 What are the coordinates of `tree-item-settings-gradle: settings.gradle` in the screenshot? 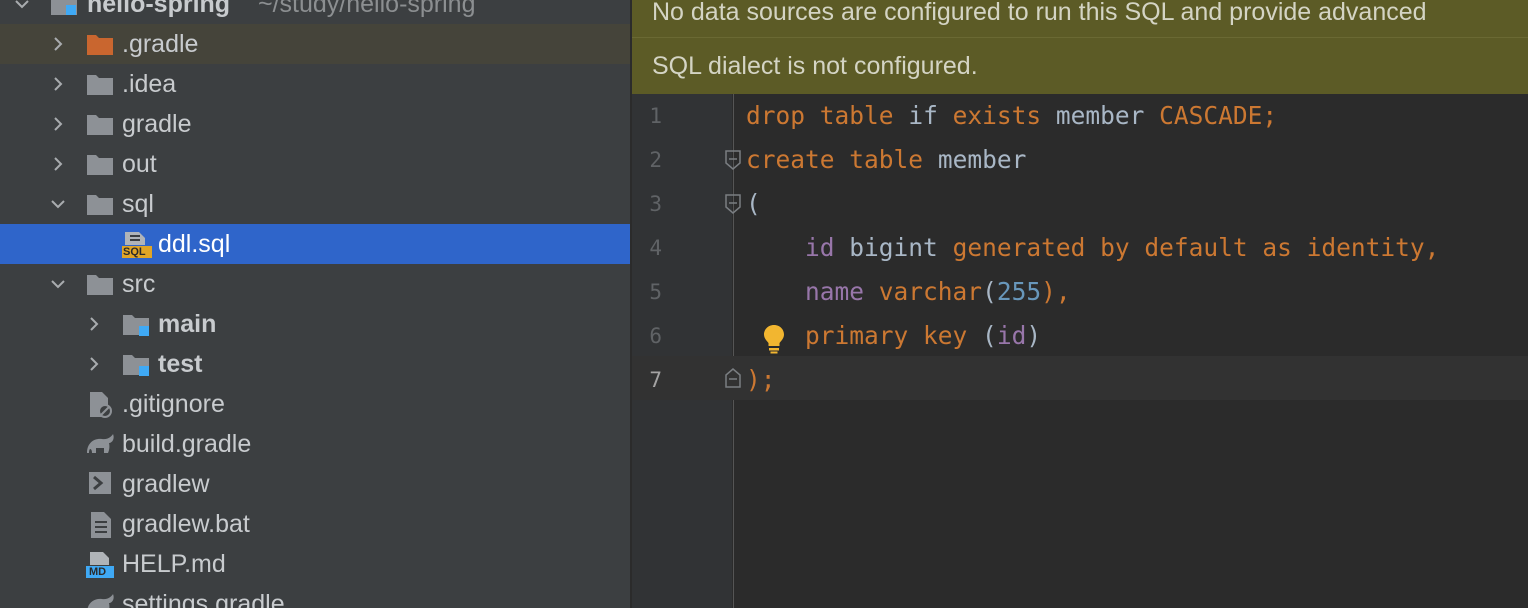 It's located at (315, 596).